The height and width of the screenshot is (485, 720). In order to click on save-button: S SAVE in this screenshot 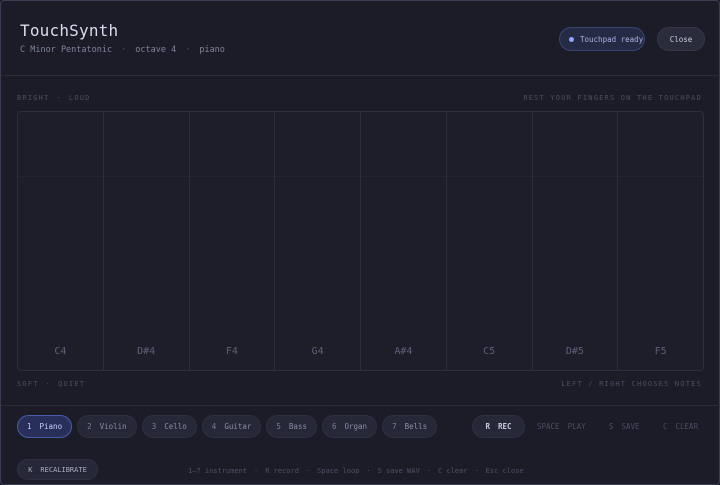, I will do `click(624, 426)`.